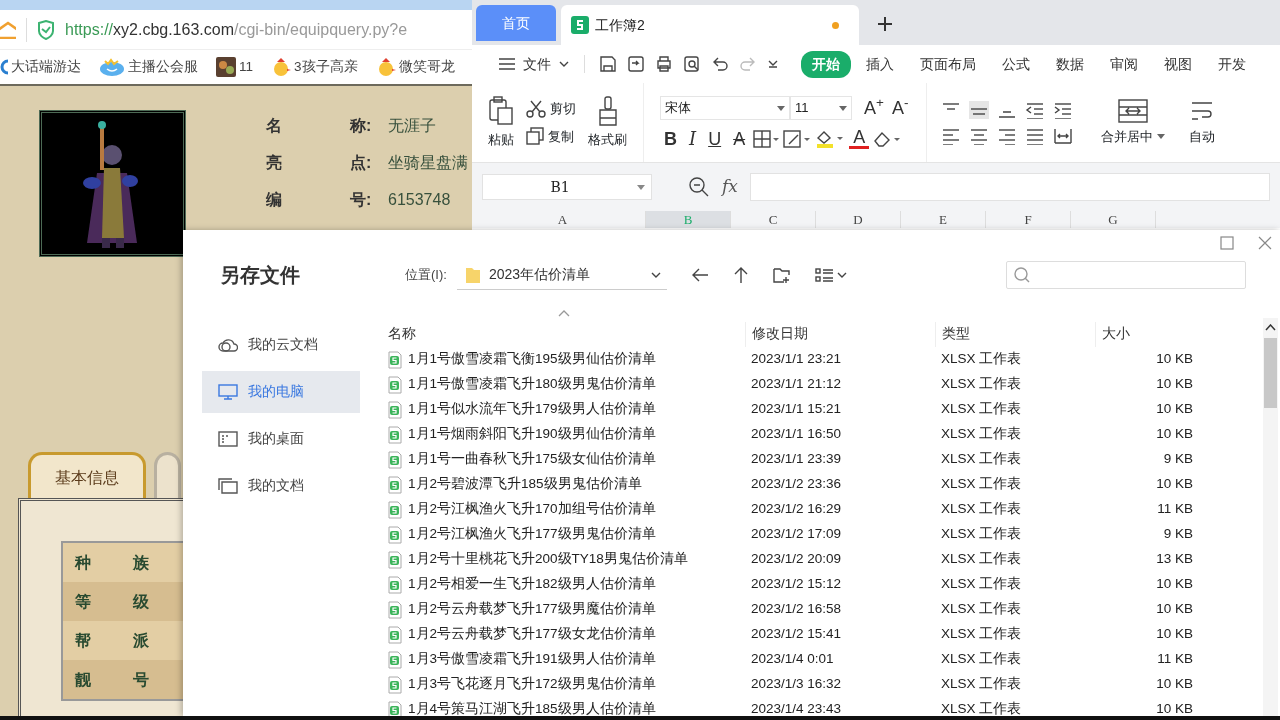  What do you see at coordinates (1113, 219) in the screenshot?
I see `column-header: G` at bounding box center [1113, 219].